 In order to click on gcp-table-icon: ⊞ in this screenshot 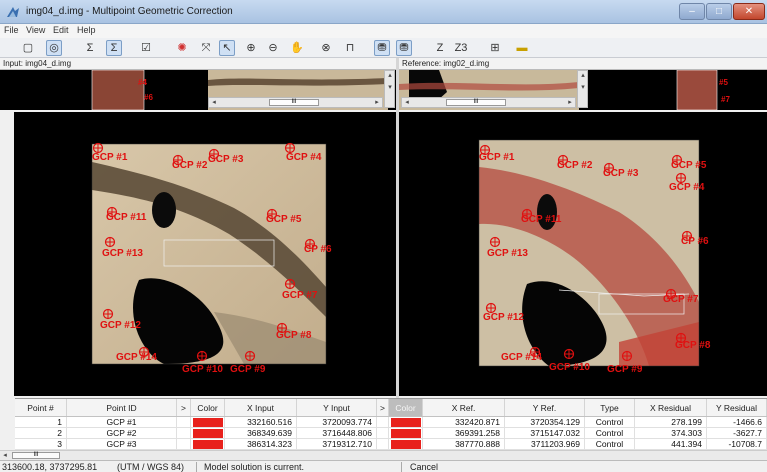, I will do `click(495, 48)`.